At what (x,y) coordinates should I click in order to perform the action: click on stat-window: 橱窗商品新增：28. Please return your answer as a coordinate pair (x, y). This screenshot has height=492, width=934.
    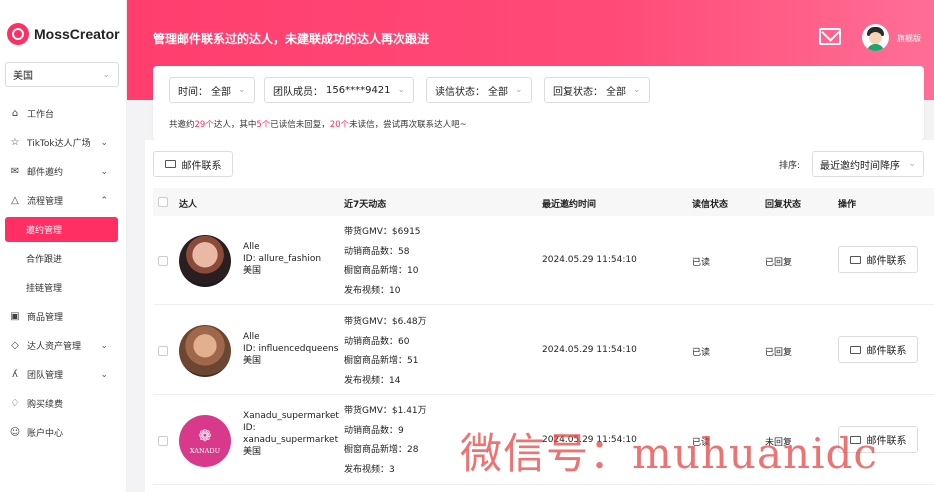
    Looking at the image, I should click on (381, 450).